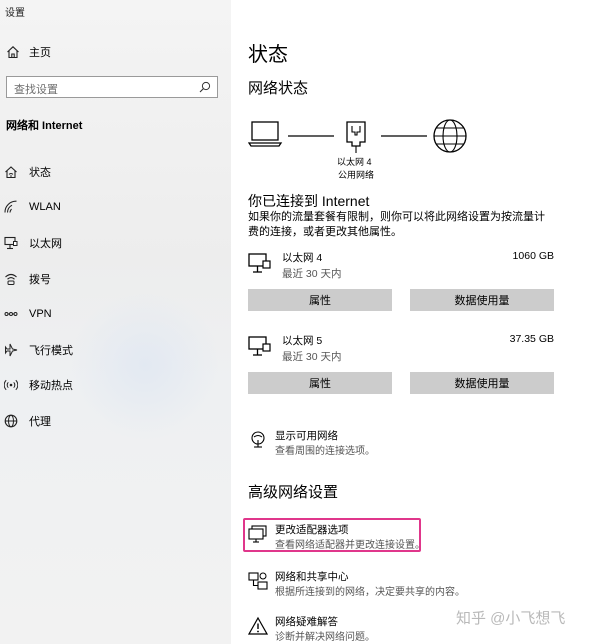 This screenshot has height=644, width=600. Describe the element at coordinates (325, 451) in the screenshot. I see `show-networks-subtitle: 查看周围的连接选项。` at that location.